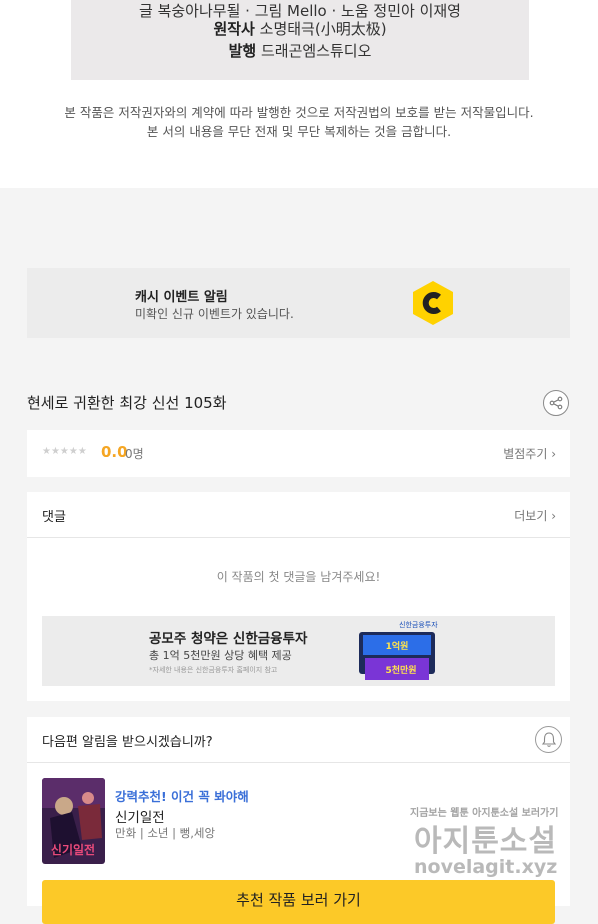 The height and width of the screenshot is (924, 598). What do you see at coordinates (64, 451) in the screenshot?
I see `rating-stars: ★★★★★` at bounding box center [64, 451].